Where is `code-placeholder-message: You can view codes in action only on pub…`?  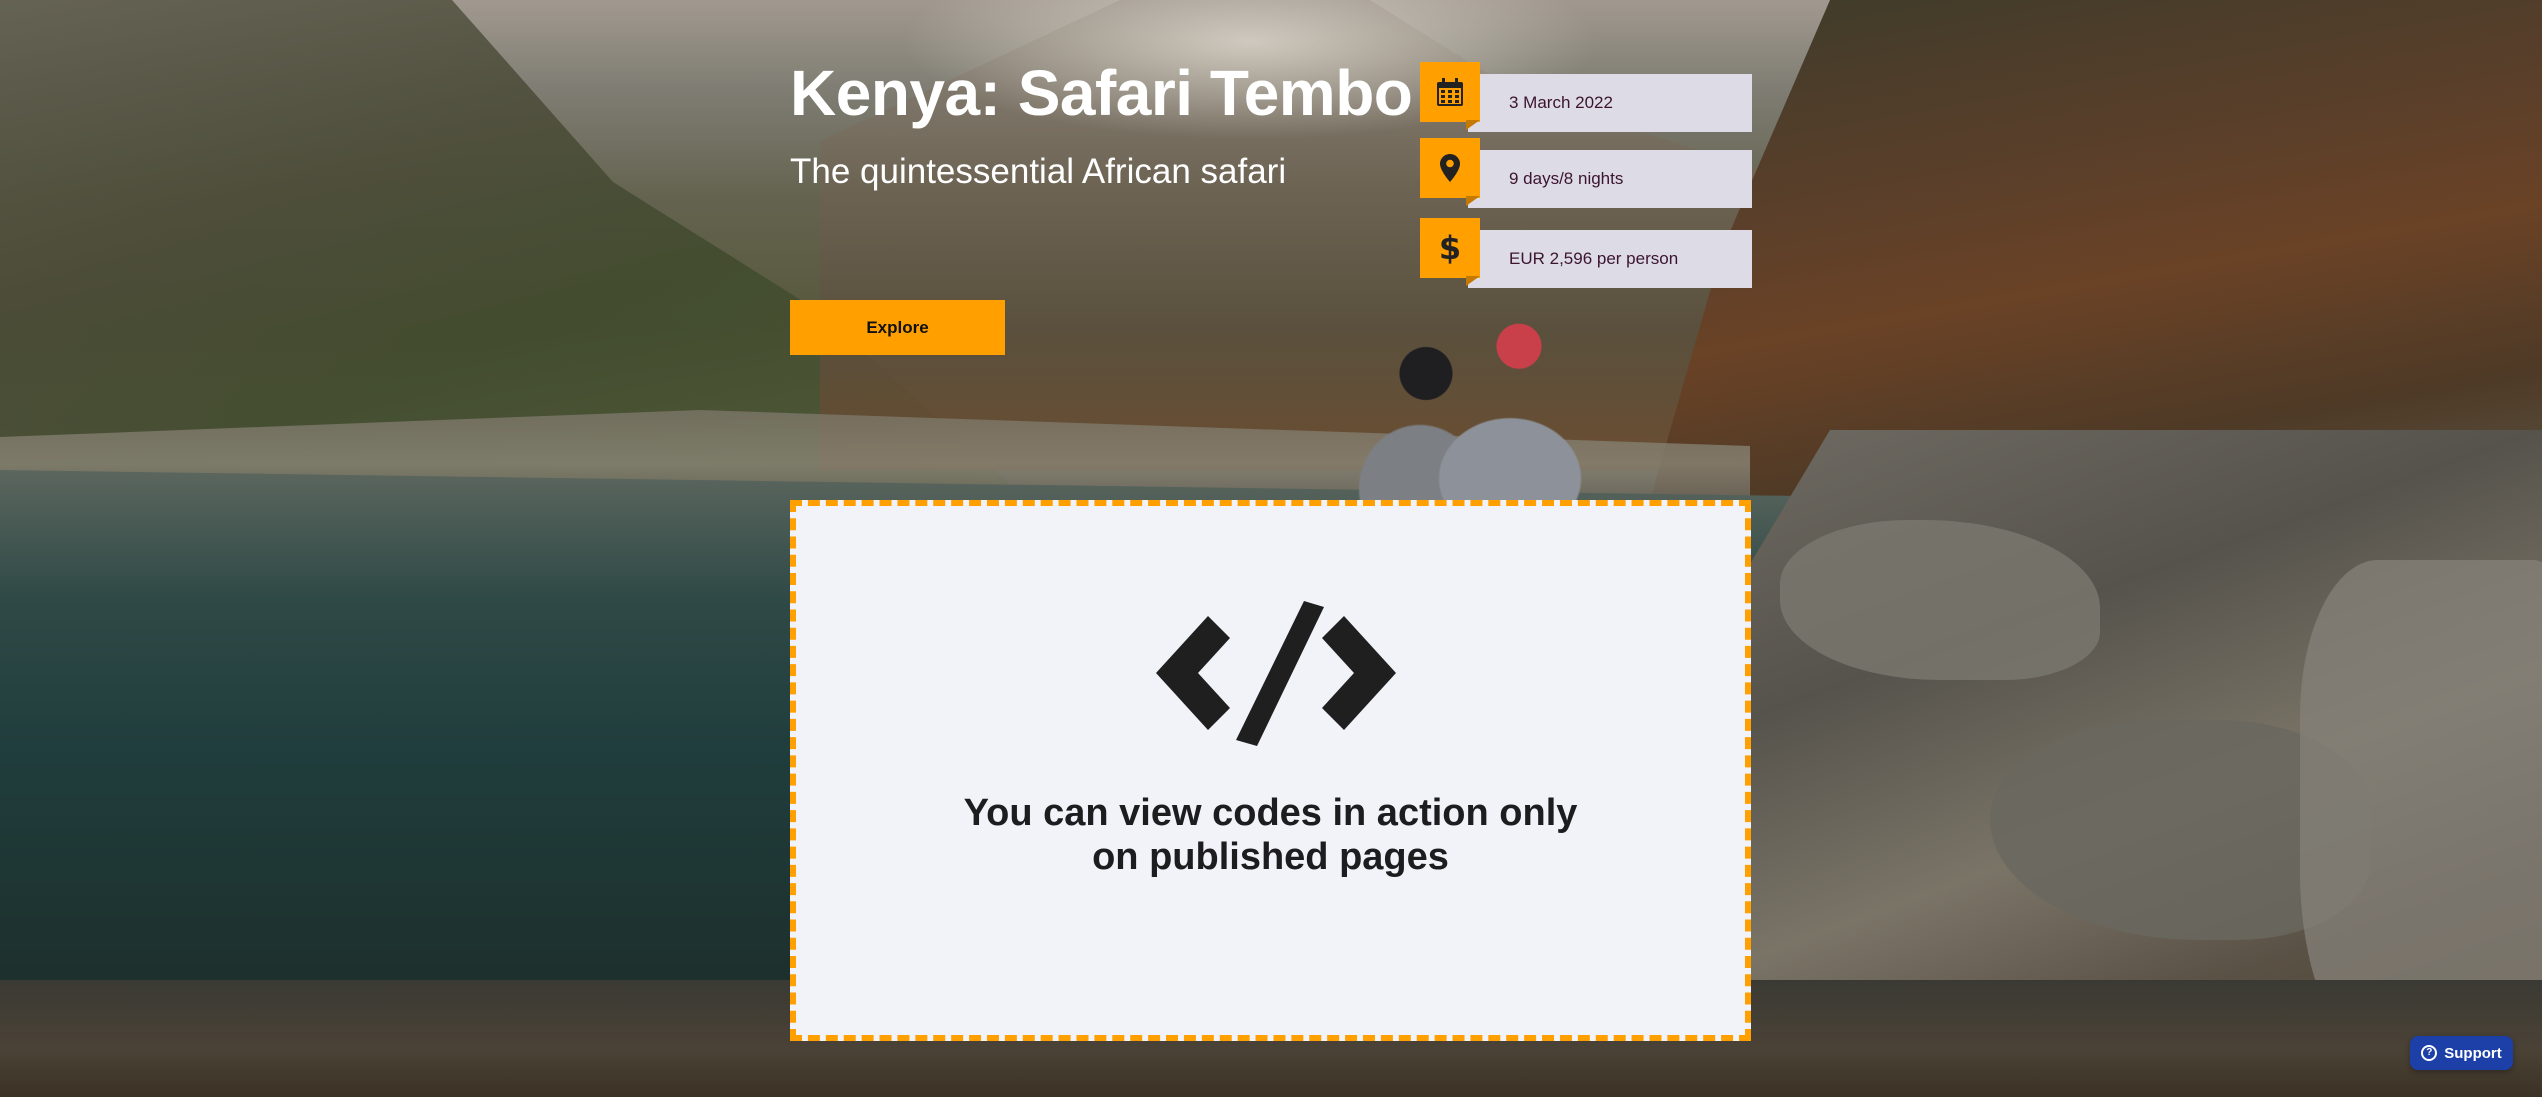 code-placeholder-message: You can view codes in action only on pub… is located at coordinates (1270, 835).